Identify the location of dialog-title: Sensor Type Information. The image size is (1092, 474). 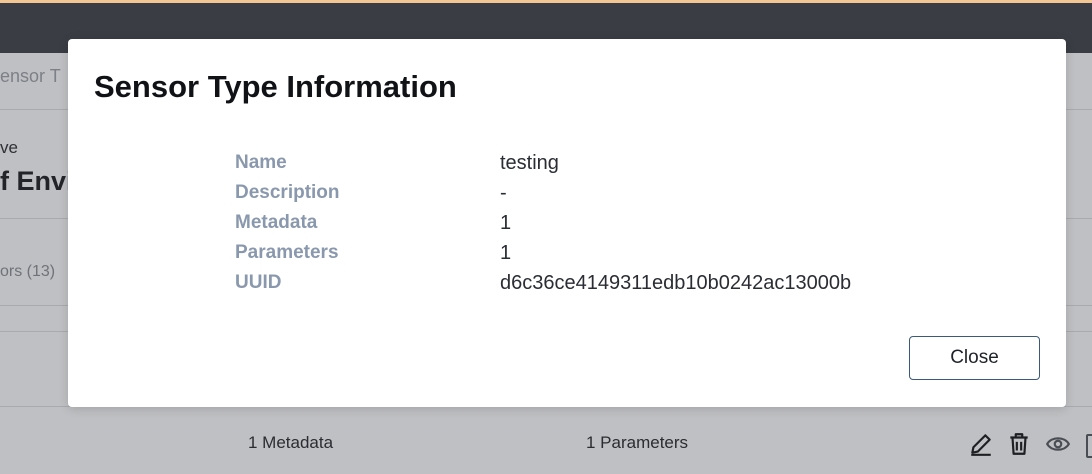
(275, 86).